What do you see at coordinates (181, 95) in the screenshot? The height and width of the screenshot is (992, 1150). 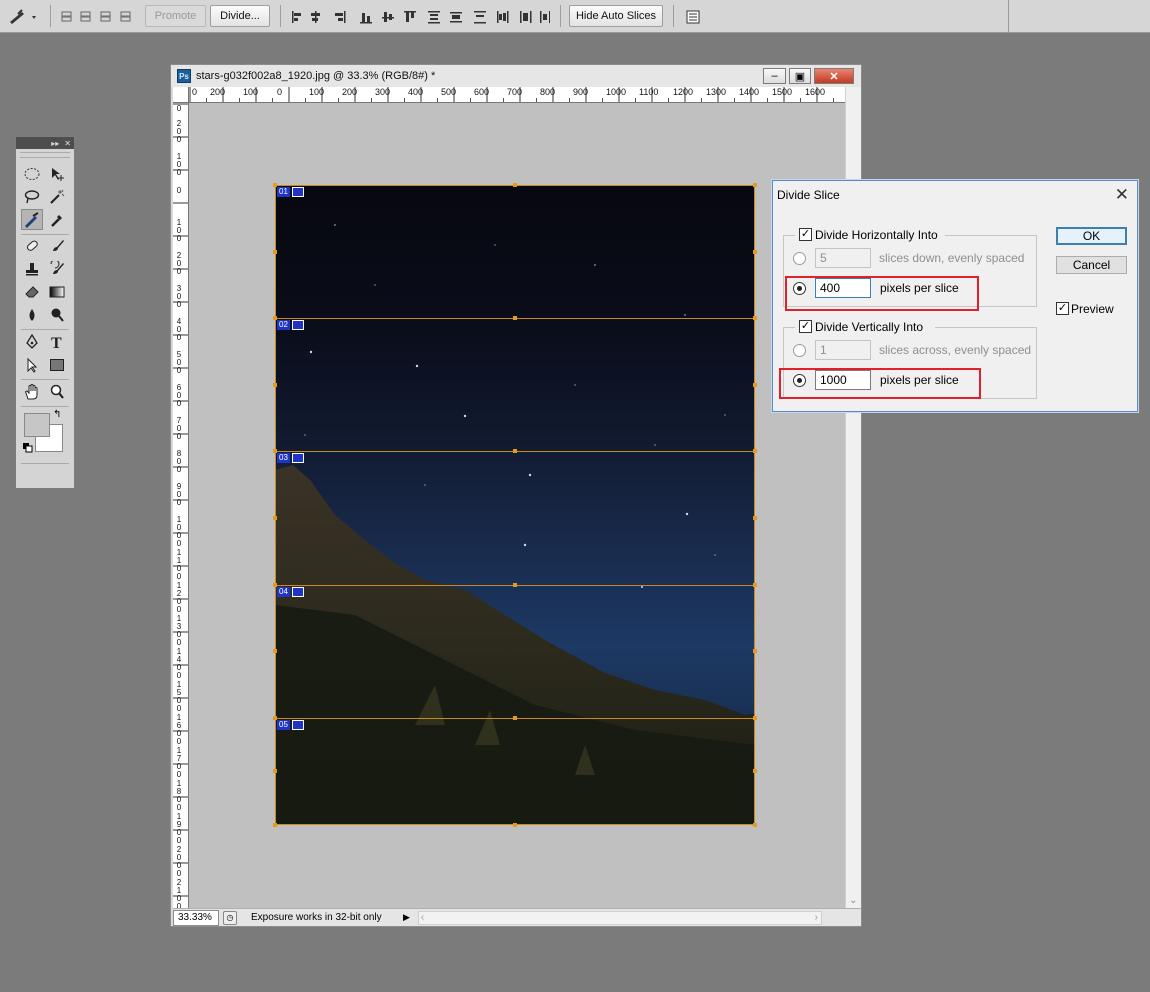 I see `ruler-origin` at bounding box center [181, 95].